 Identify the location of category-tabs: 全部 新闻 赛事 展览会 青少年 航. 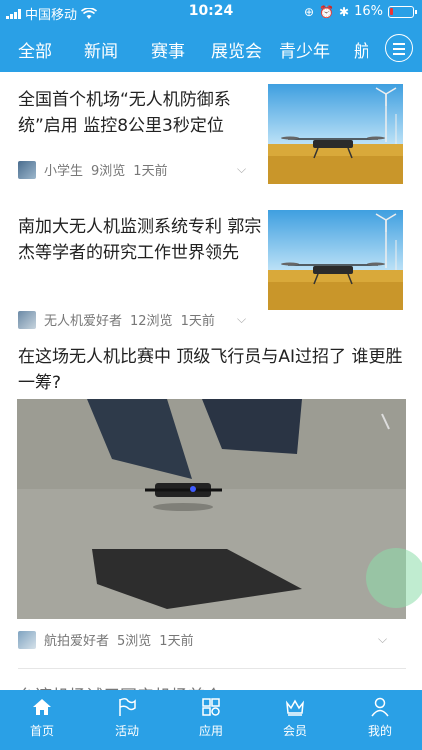
(211, 48).